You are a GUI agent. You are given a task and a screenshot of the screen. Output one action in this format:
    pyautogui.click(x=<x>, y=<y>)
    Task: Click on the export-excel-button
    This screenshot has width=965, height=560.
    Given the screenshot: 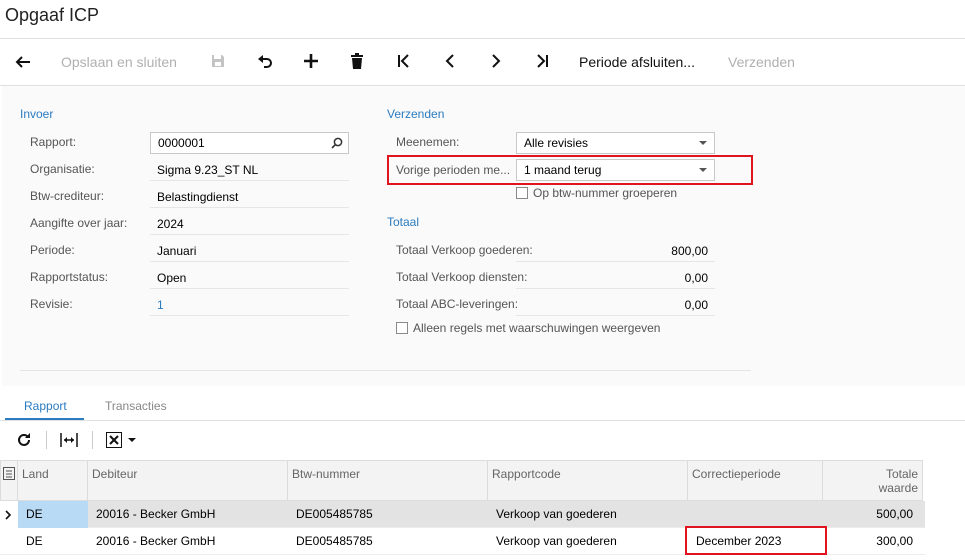 What is the action you would take?
    pyautogui.click(x=121, y=440)
    